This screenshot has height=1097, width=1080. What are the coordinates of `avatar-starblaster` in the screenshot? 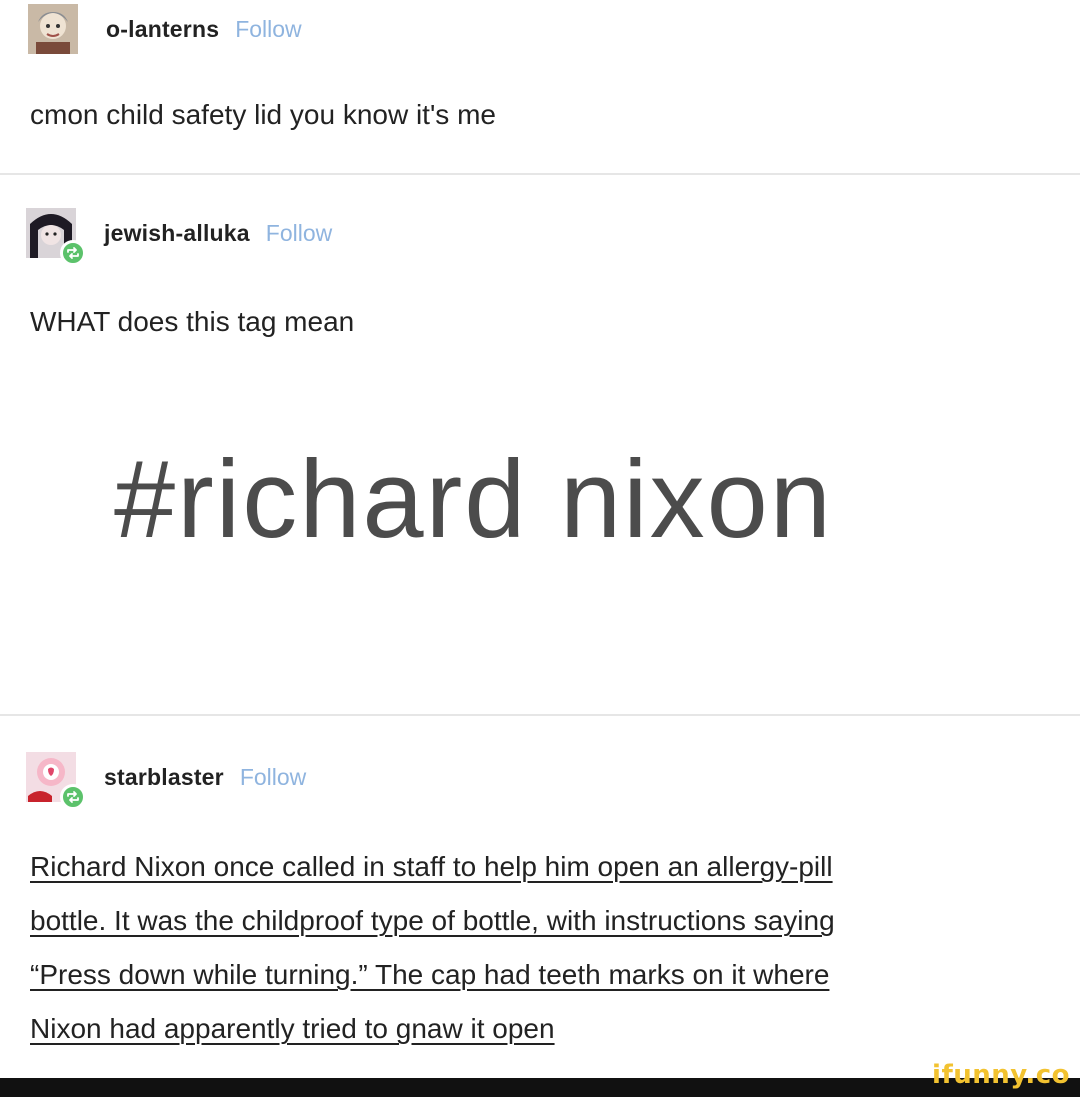 It's located at (56, 781).